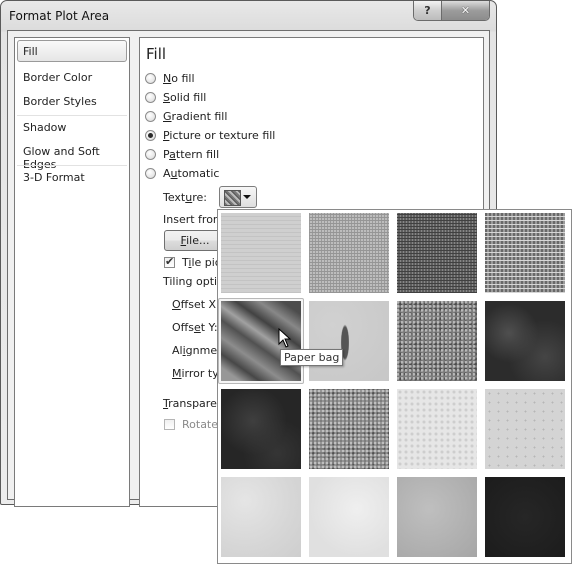 Image resolution: width=572 pixels, height=564 pixels. I want to click on offset-x-label: Offset X:, so click(196, 304).